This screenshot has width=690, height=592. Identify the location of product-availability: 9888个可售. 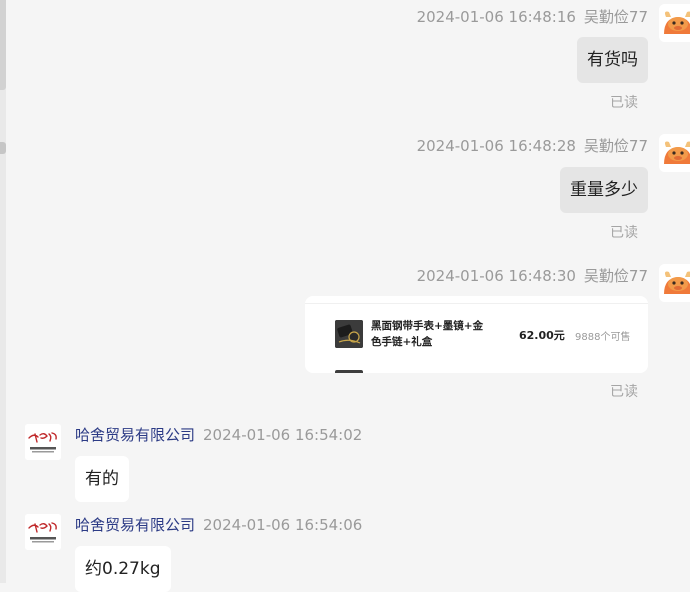
(603, 337).